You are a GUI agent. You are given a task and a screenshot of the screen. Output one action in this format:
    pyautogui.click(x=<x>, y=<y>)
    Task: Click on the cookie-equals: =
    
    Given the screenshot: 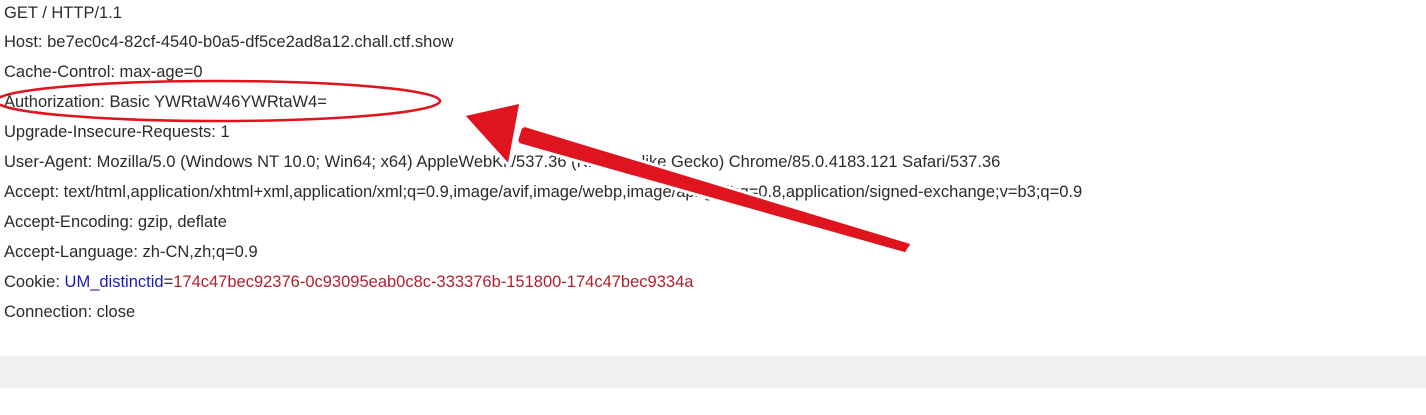 What is the action you would take?
    pyautogui.click(x=168, y=282)
    